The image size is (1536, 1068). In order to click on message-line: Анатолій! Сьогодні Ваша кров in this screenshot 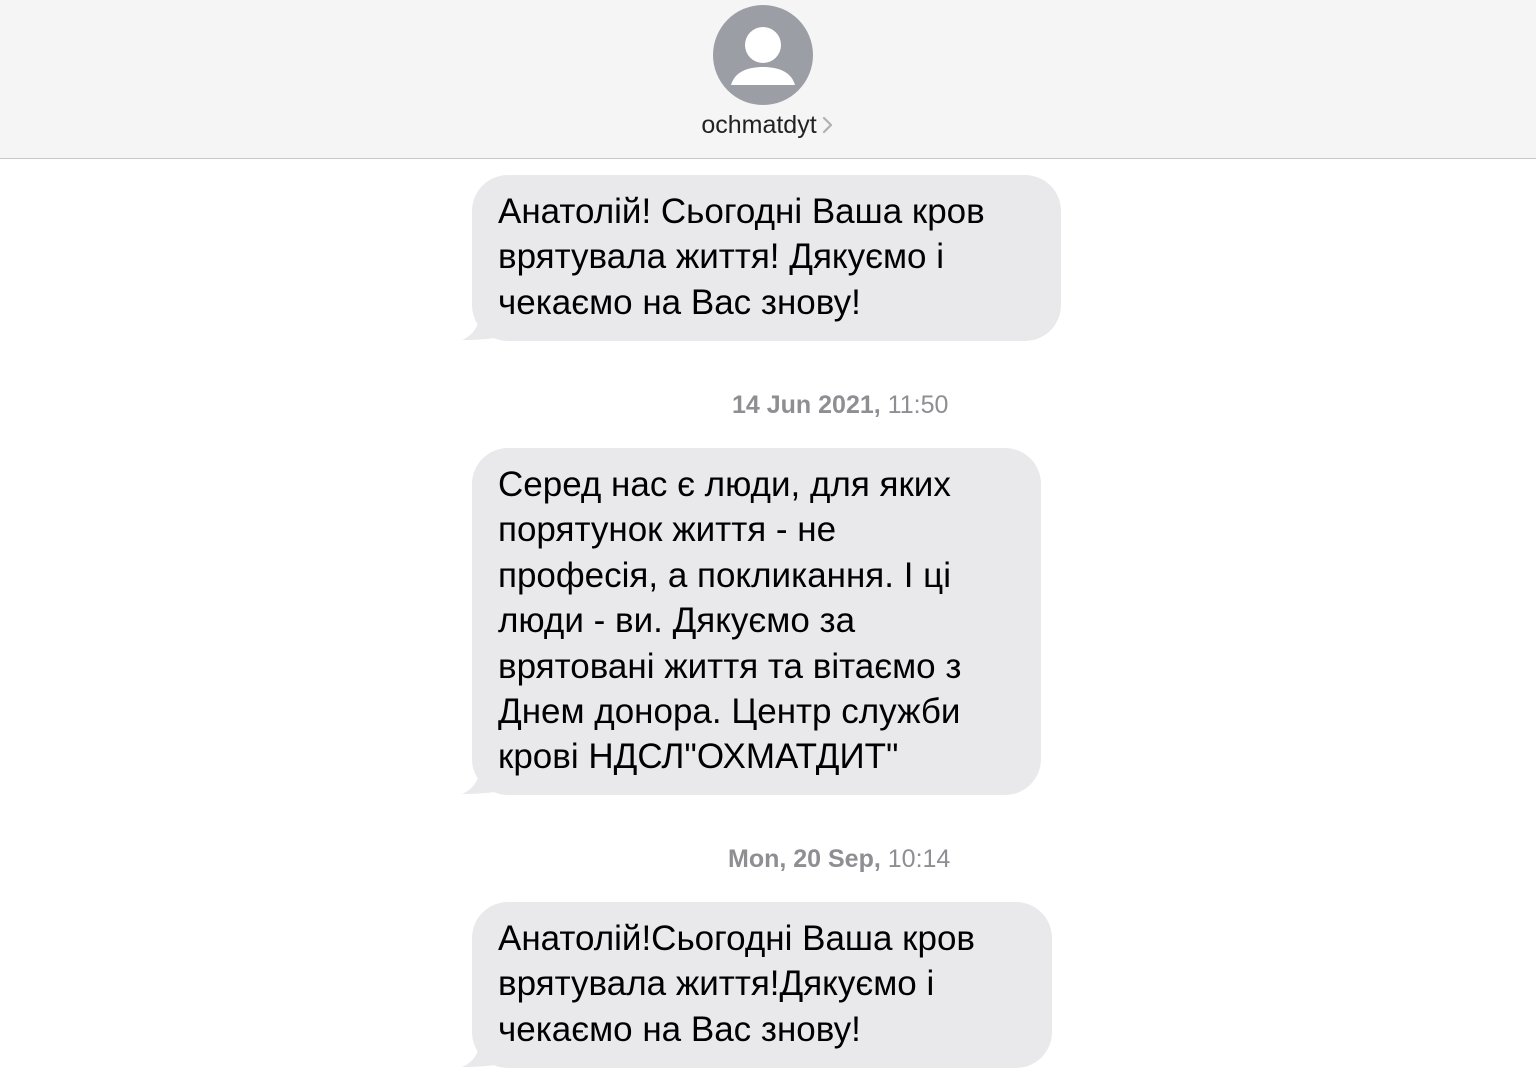, I will do `click(741, 211)`.